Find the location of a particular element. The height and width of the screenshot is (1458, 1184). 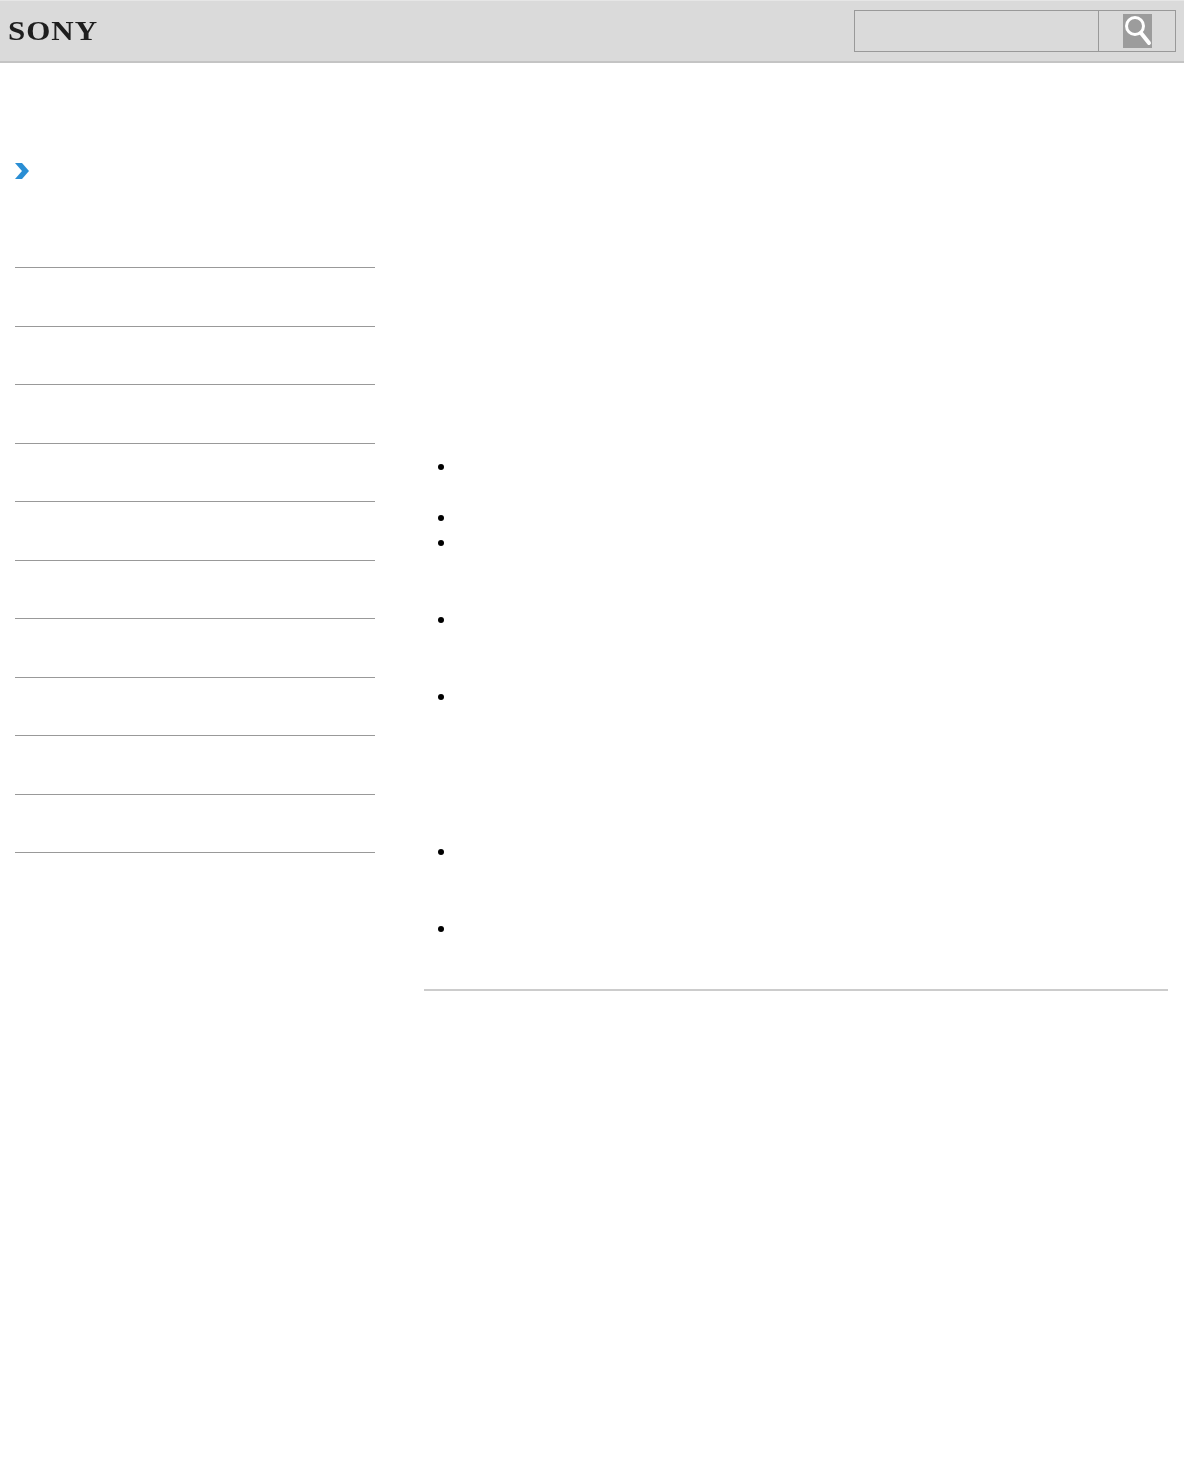

chevron-icon is located at coordinates (22, 171).